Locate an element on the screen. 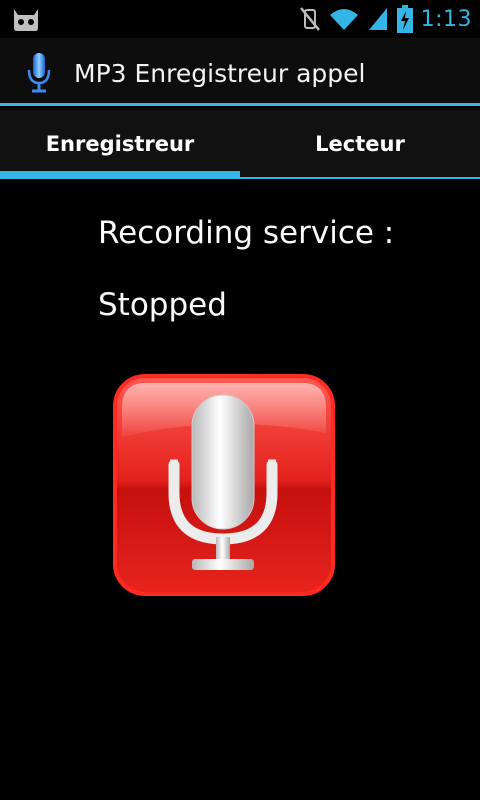 This screenshot has height=800, width=480. cyanogenmod-notification-icon is located at coordinates (26, 20).